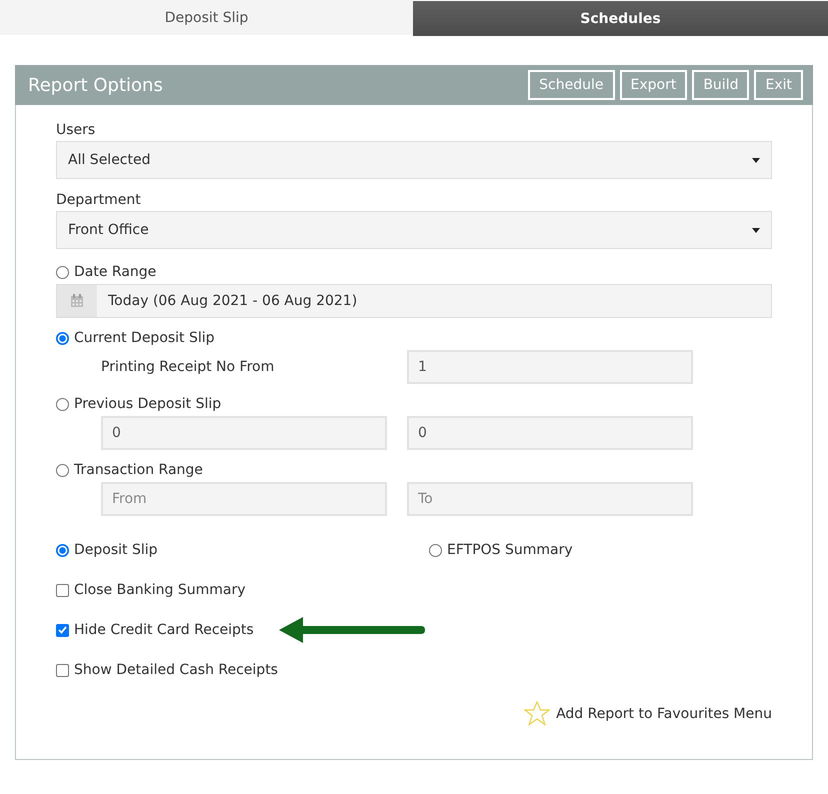  Describe the element at coordinates (176, 670) in the screenshot. I see `checkbox-label: Show Detailed Cash Receipts` at that location.